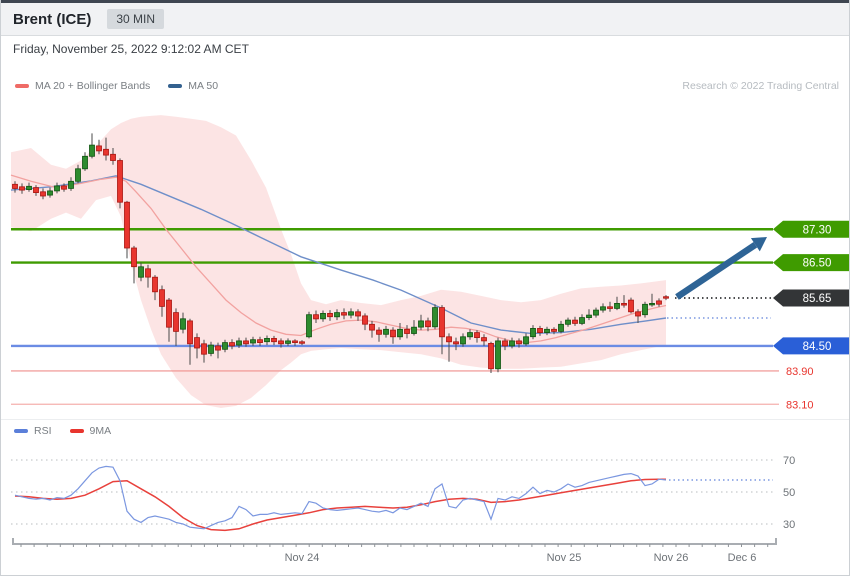 This screenshot has height=576, width=850. Describe the element at coordinates (564, 558) in the screenshot. I see `time-axis-label: Nov 25` at that location.